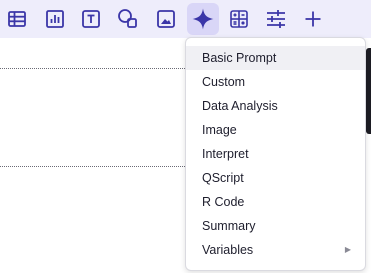  I want to click on menu-item-data-analysis: Data Analysis, so click(275, 106).